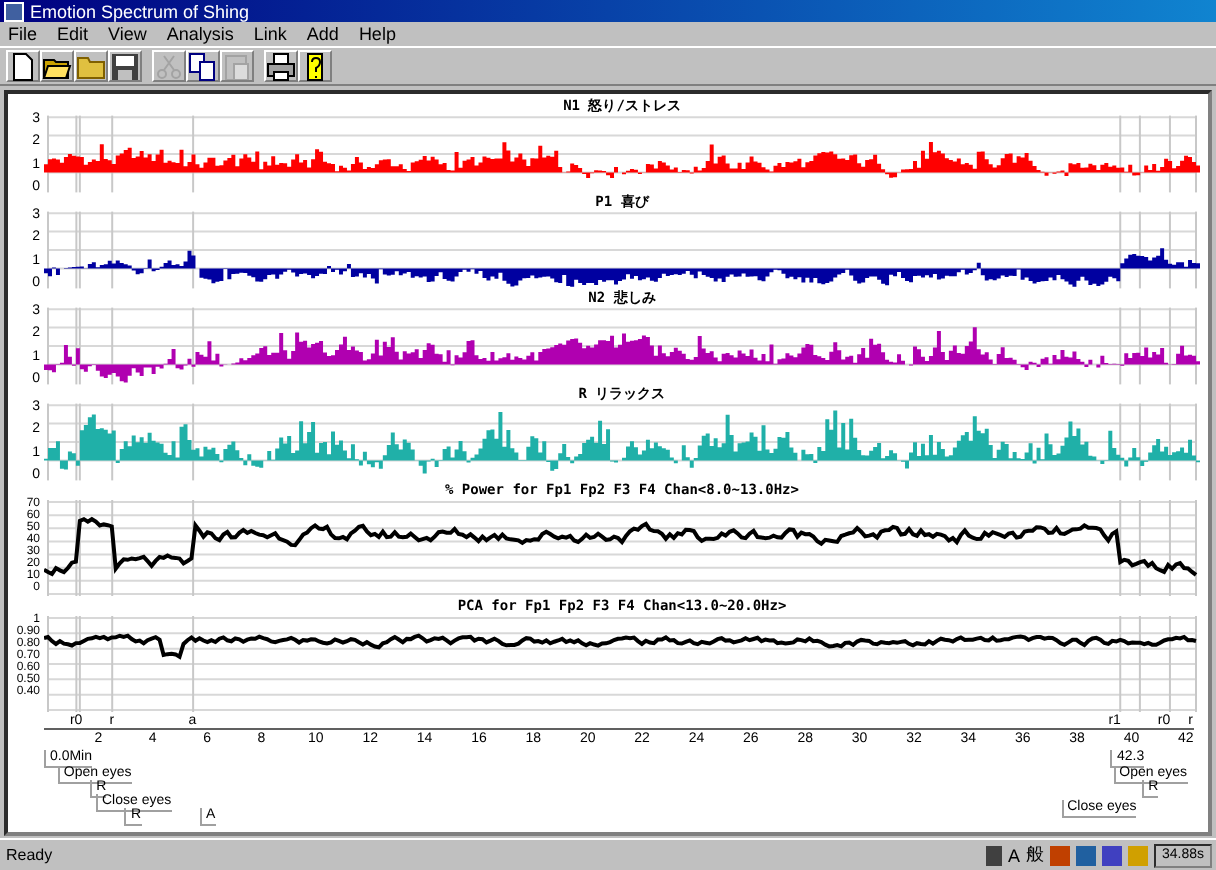 Image resolution: width=1216 pixels, height=870 pixels. Describe the element at coordinates (322, 34) in the screenshot. I see `menu-item: Add` at that location.